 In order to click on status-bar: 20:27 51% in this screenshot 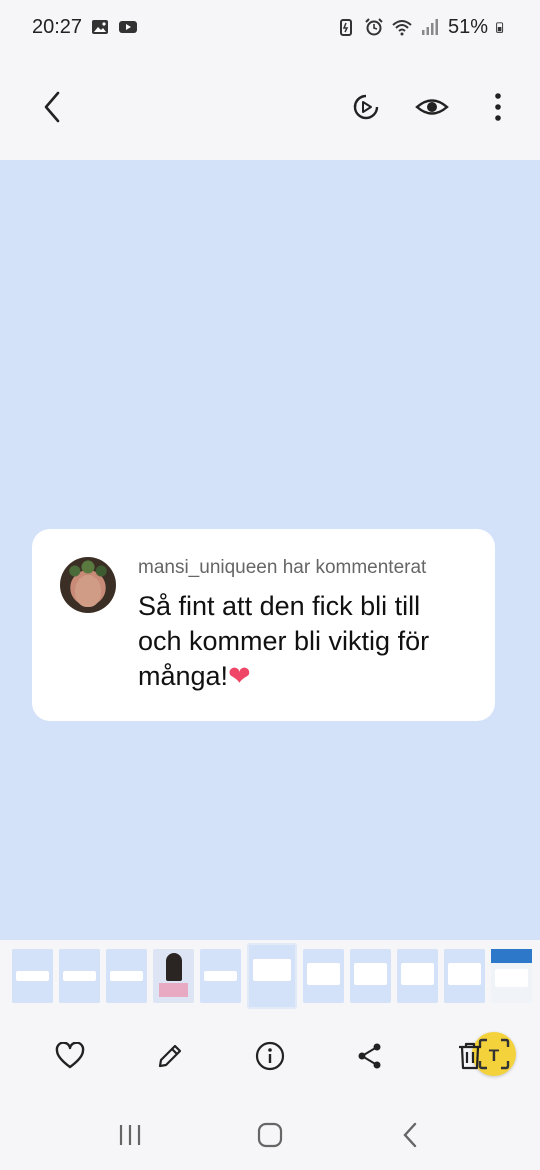, I will do `click(270, 27)`.